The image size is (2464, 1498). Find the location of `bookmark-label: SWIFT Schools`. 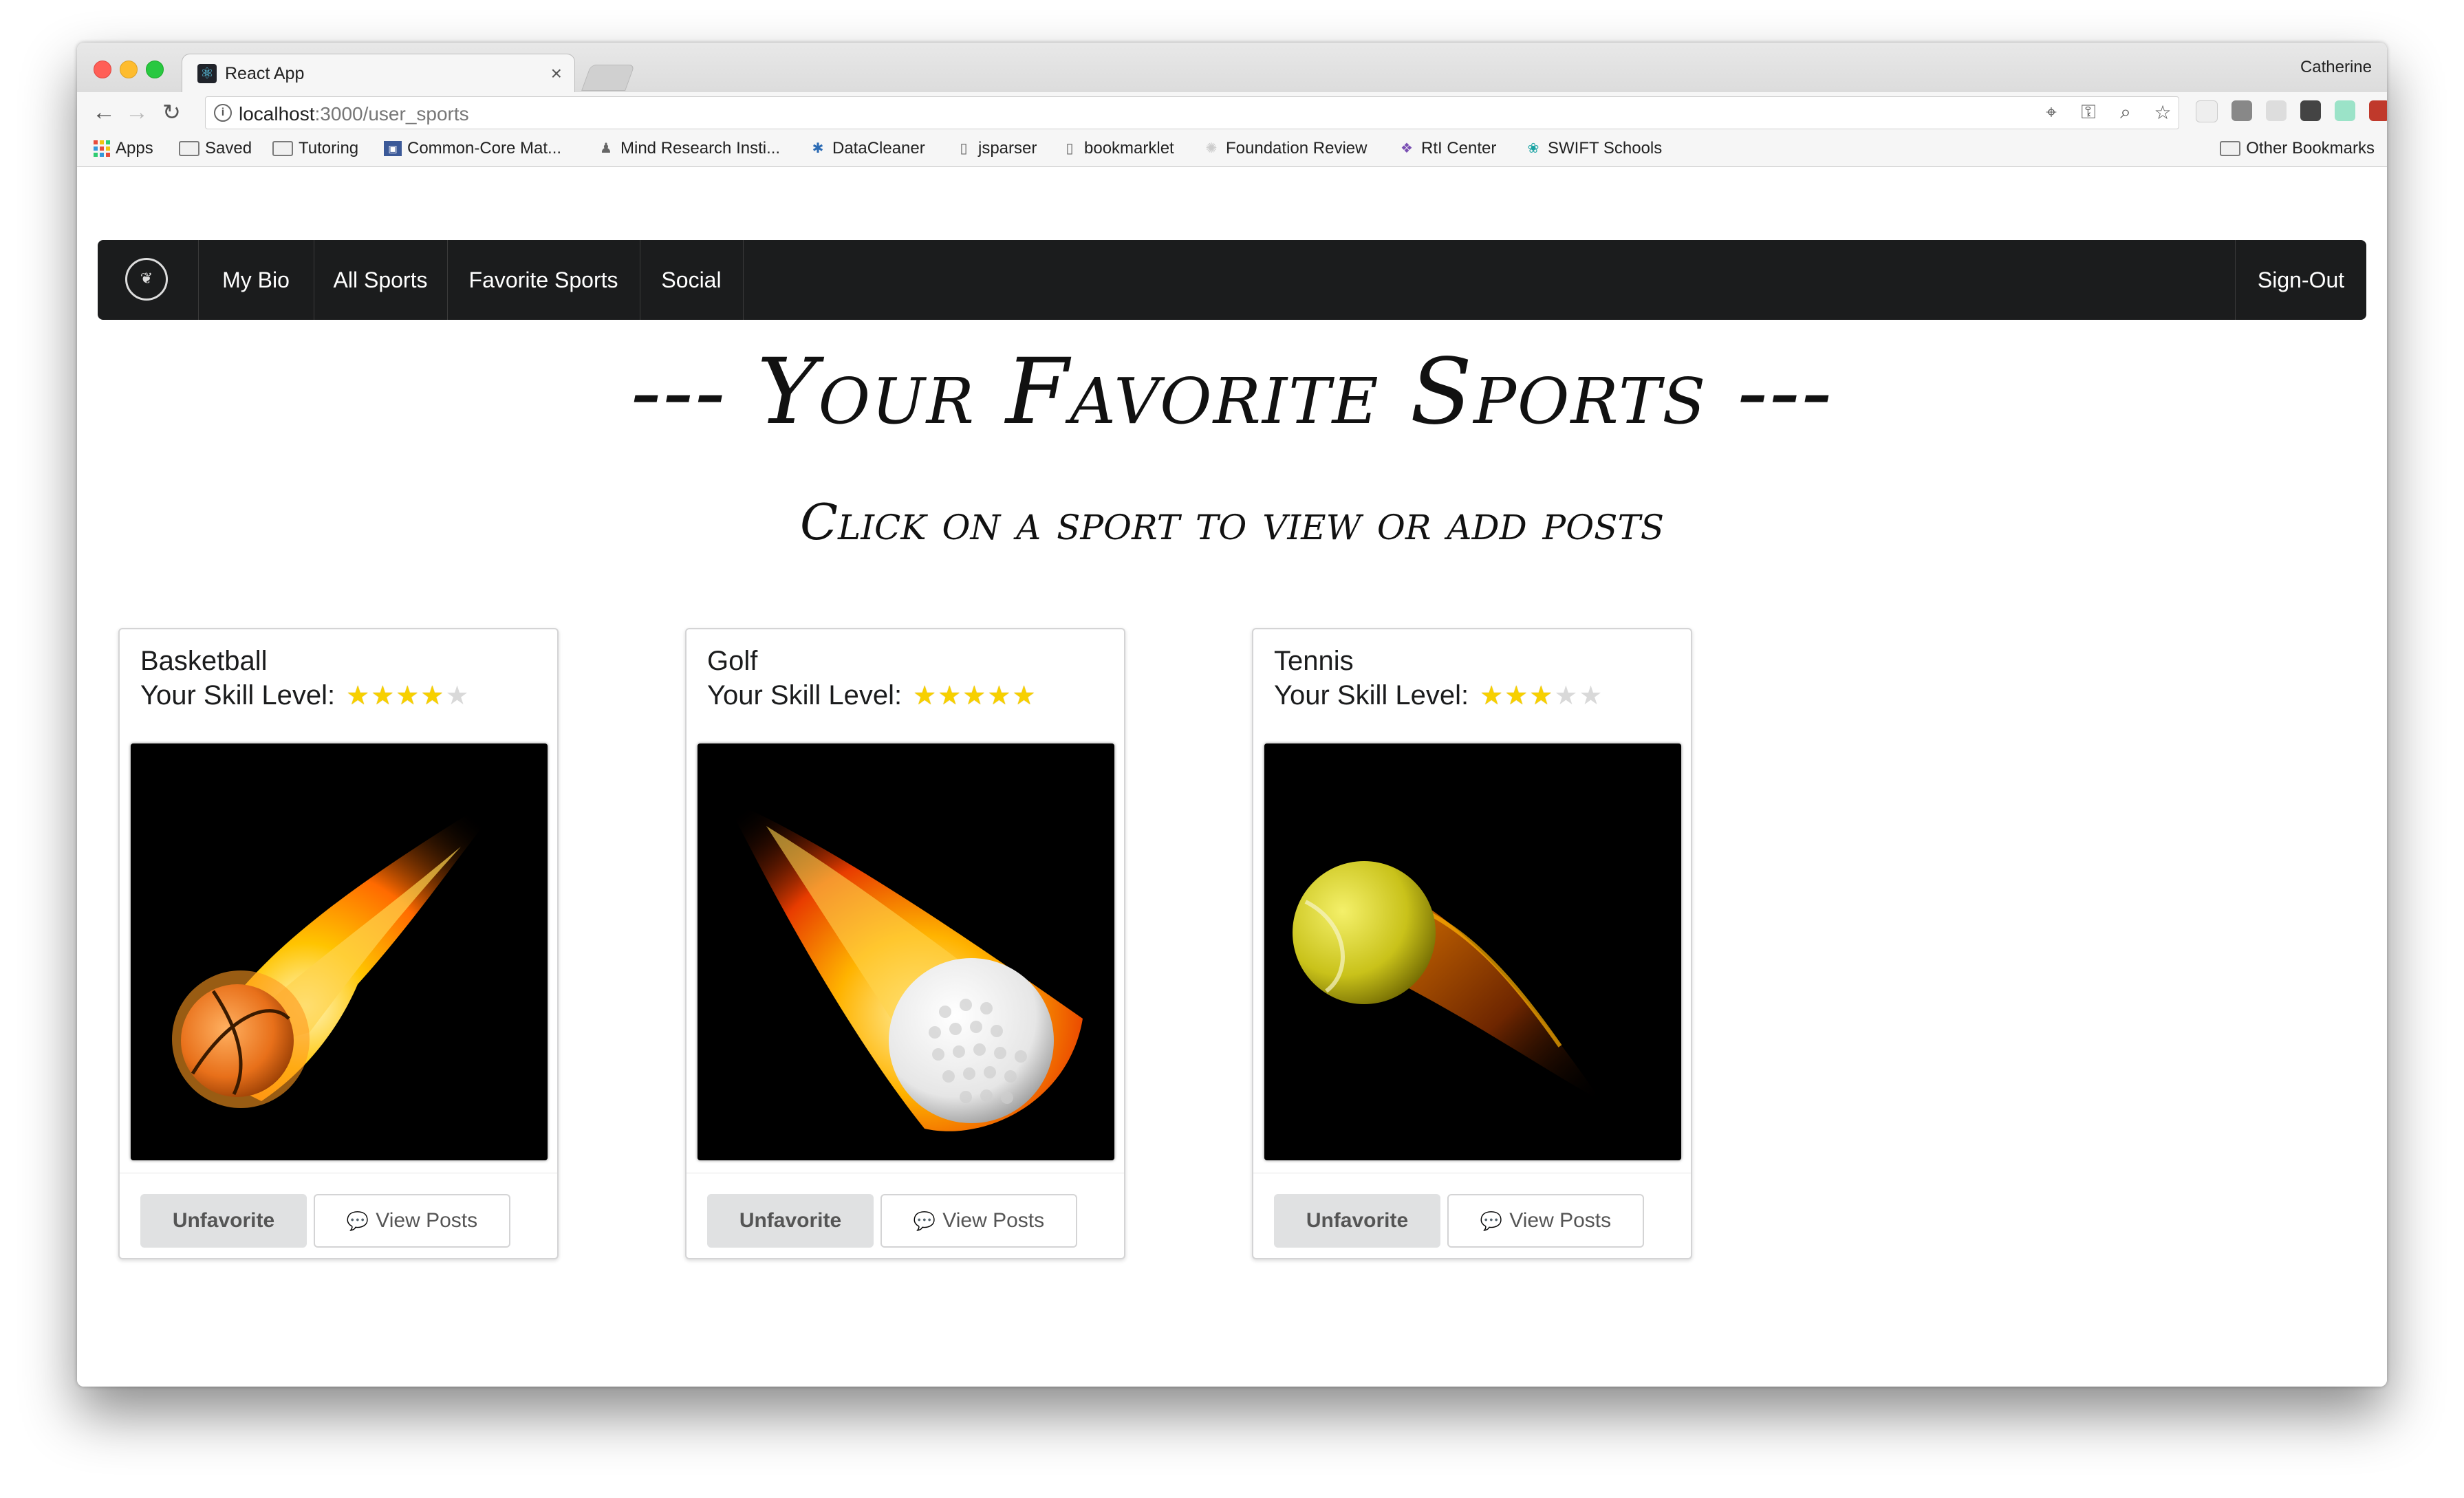

bookmark-label: SWIFT Schools is located at coordinates (1605, 148).